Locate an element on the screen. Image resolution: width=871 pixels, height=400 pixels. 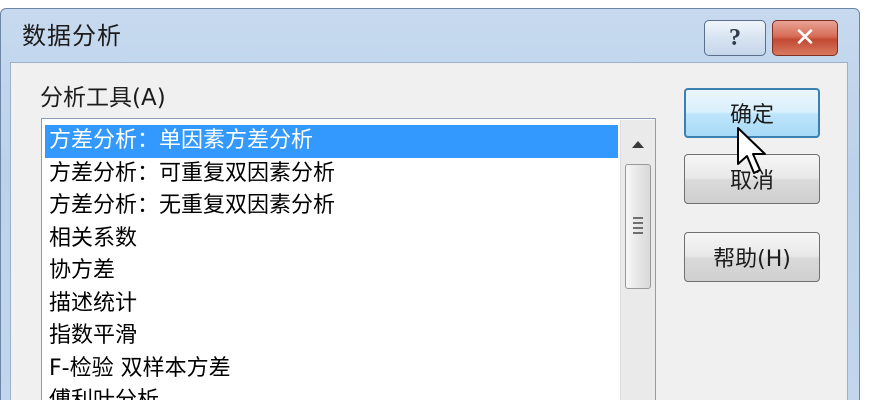
list-scrollbar is located at coordinates (637, 260).